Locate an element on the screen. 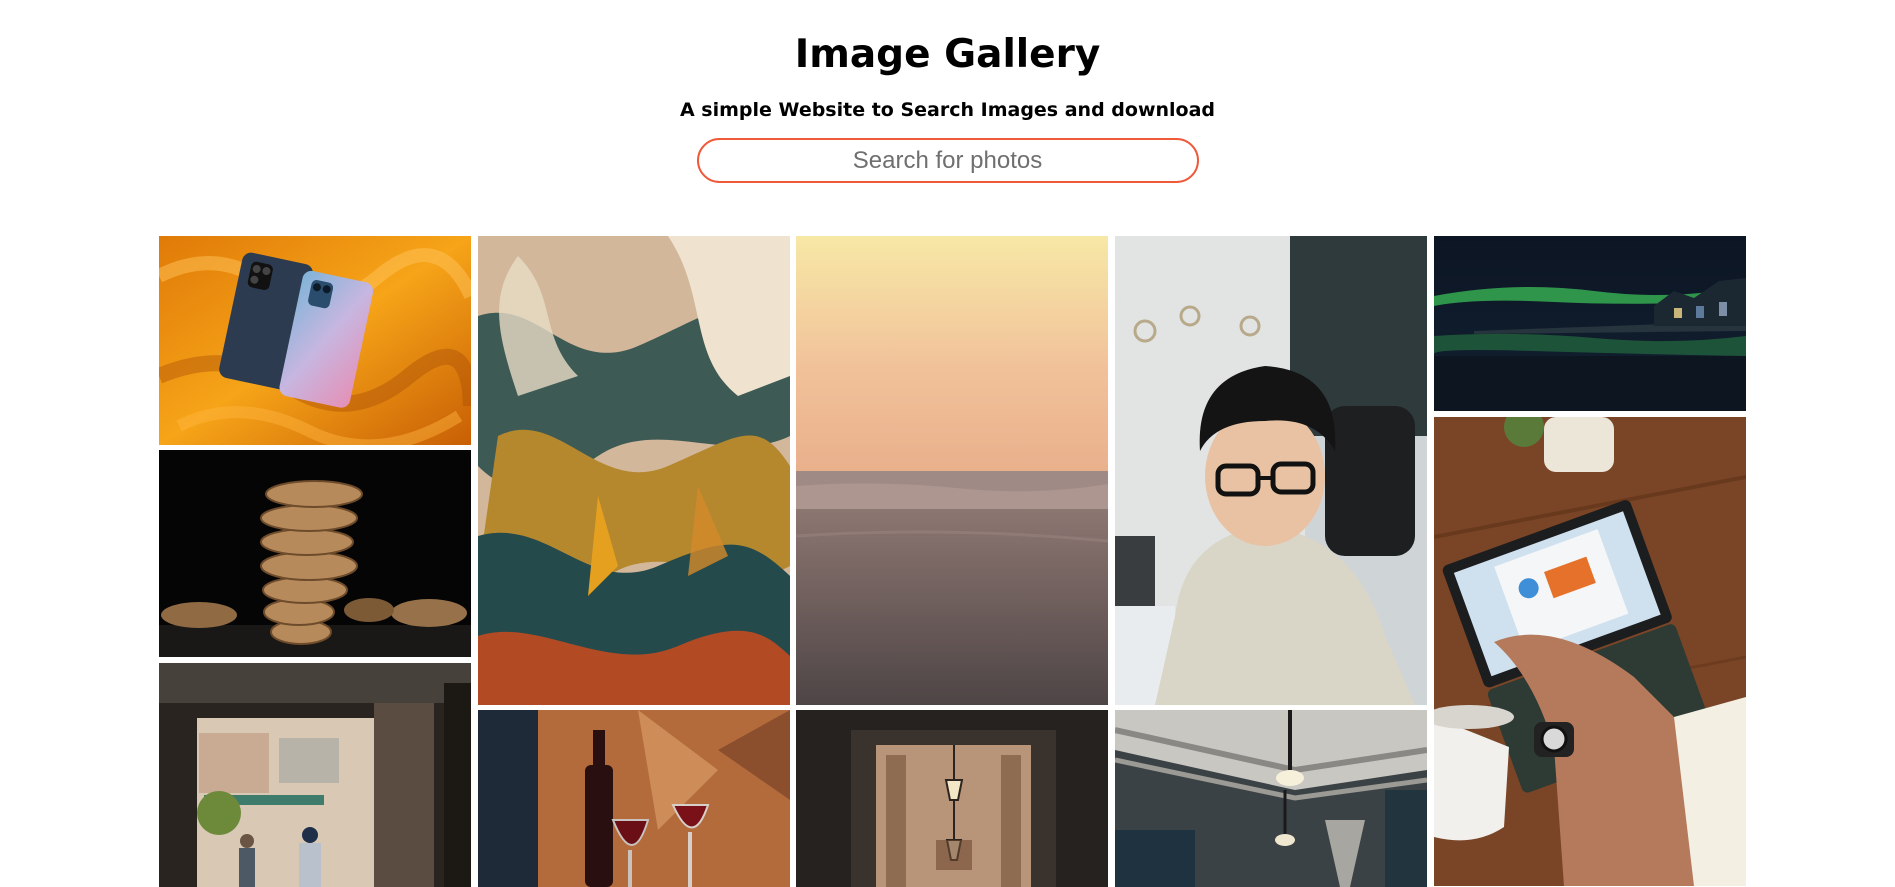  ceiling-photo-icon is located at coordinates (1271, 798).